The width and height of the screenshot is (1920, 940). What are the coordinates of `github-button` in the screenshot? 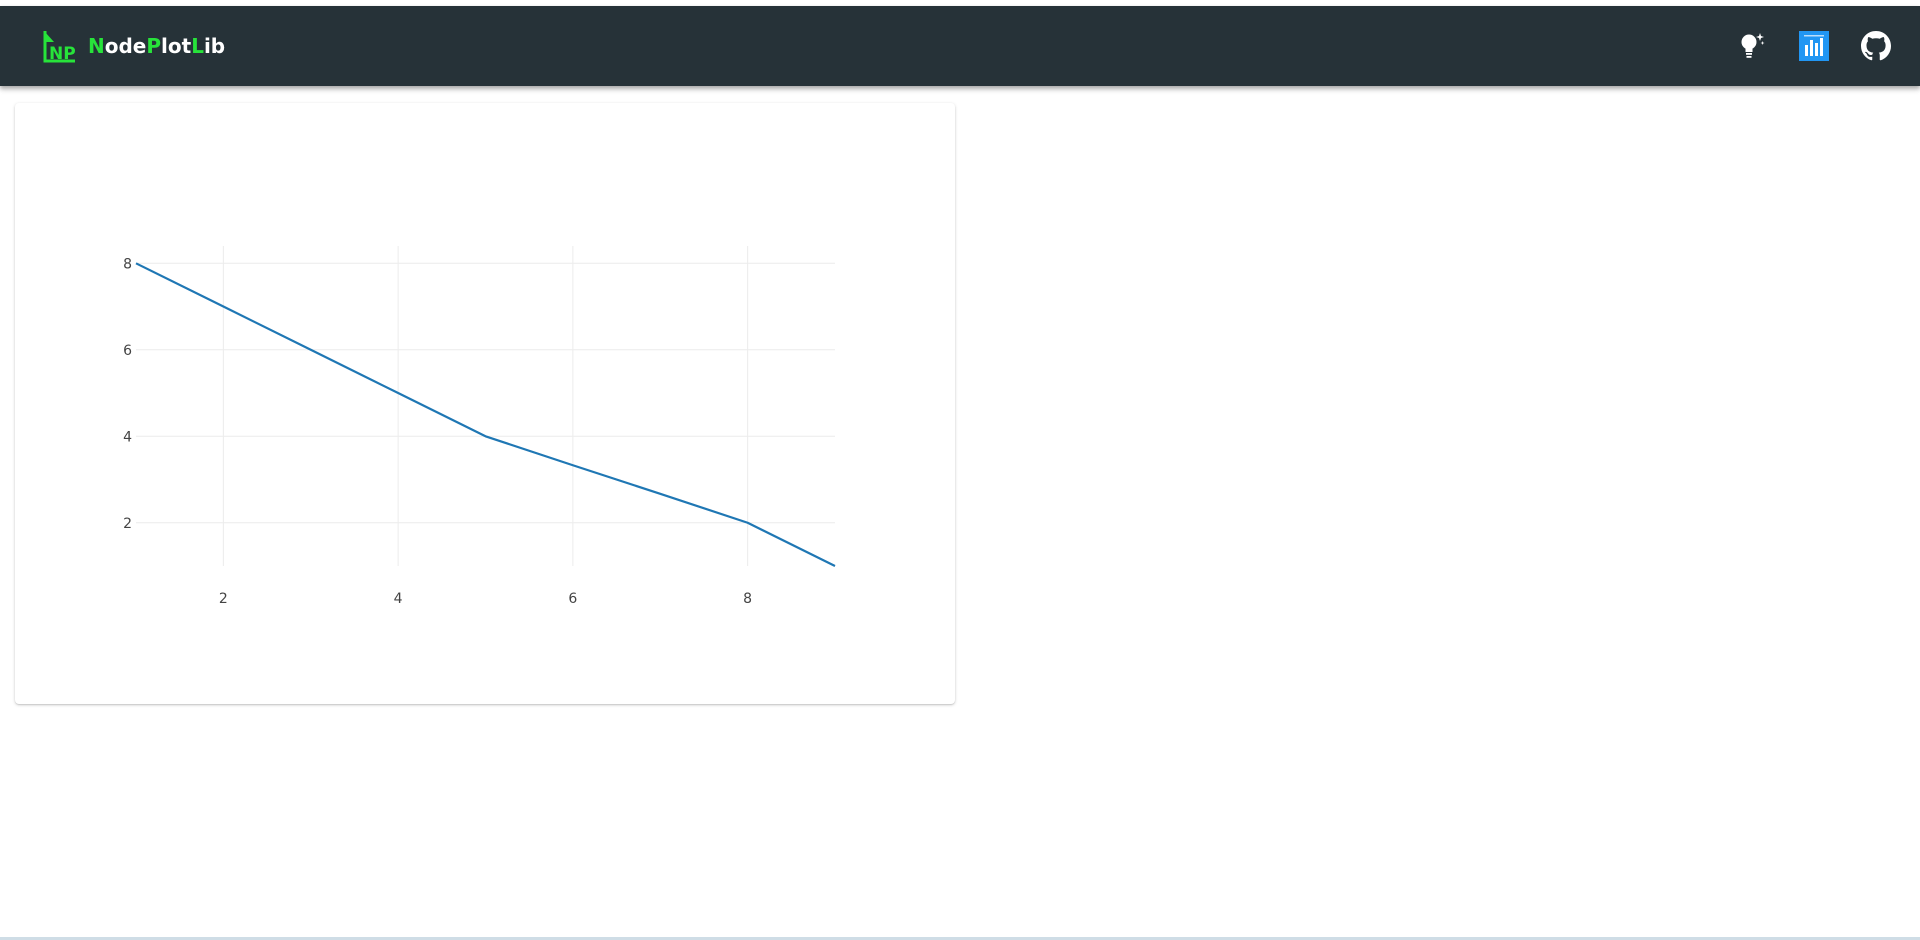 It's located at (1876, 46).